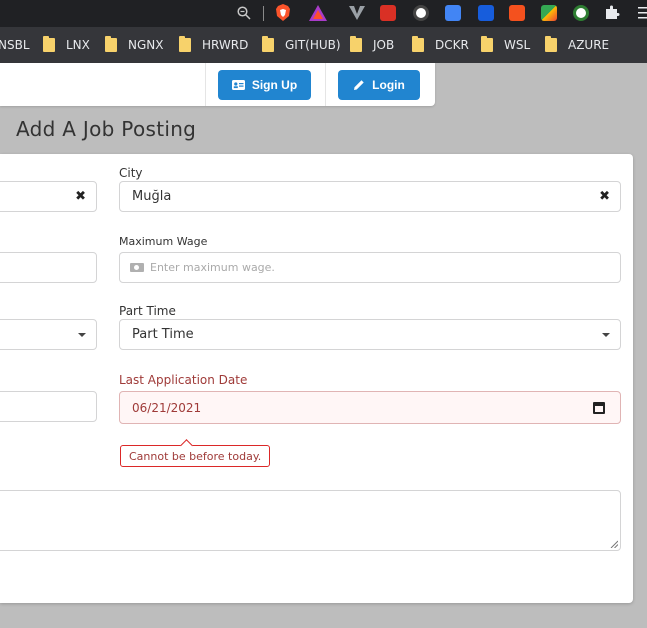 The height and width of the screenshot is (628, 647). I want to click on bookmark-hrwrd: HRWRD, so click(214, 44).